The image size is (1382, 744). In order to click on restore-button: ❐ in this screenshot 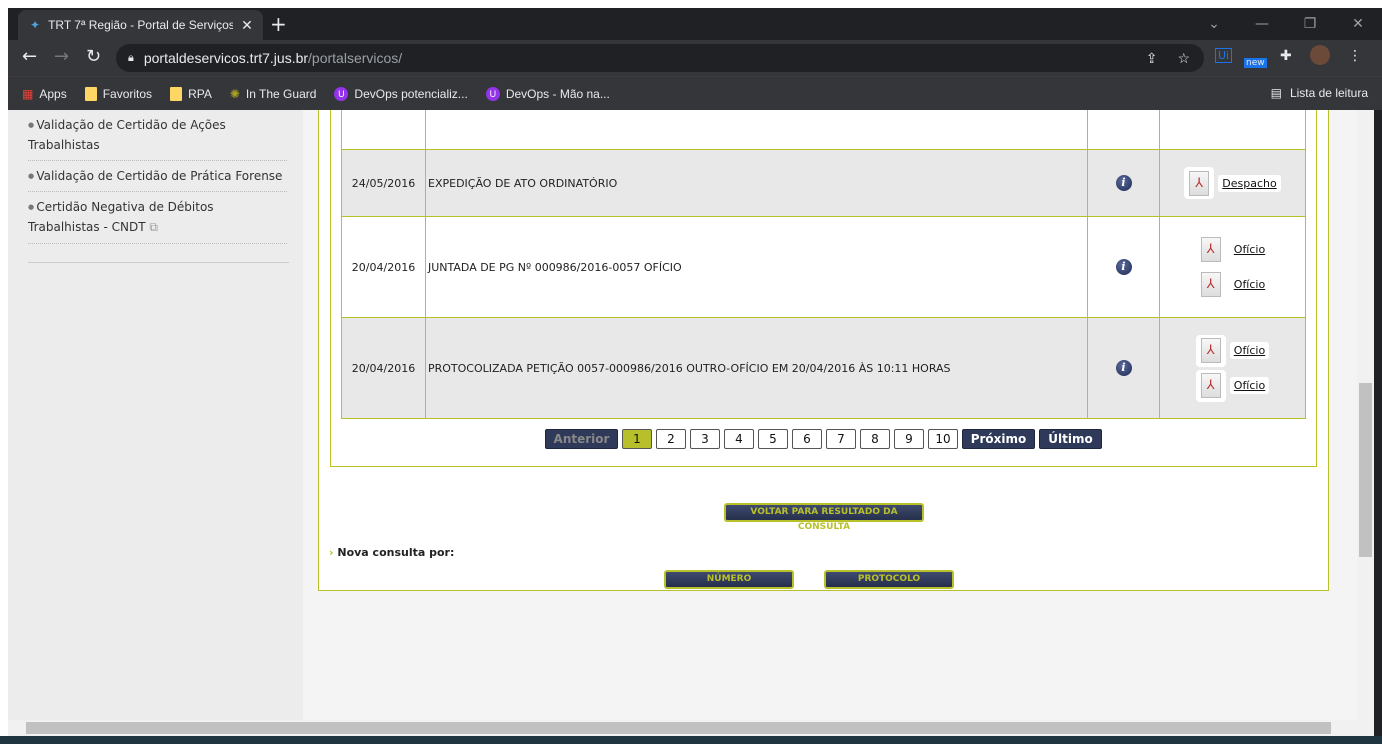, I will do `click(1310, 24)`.